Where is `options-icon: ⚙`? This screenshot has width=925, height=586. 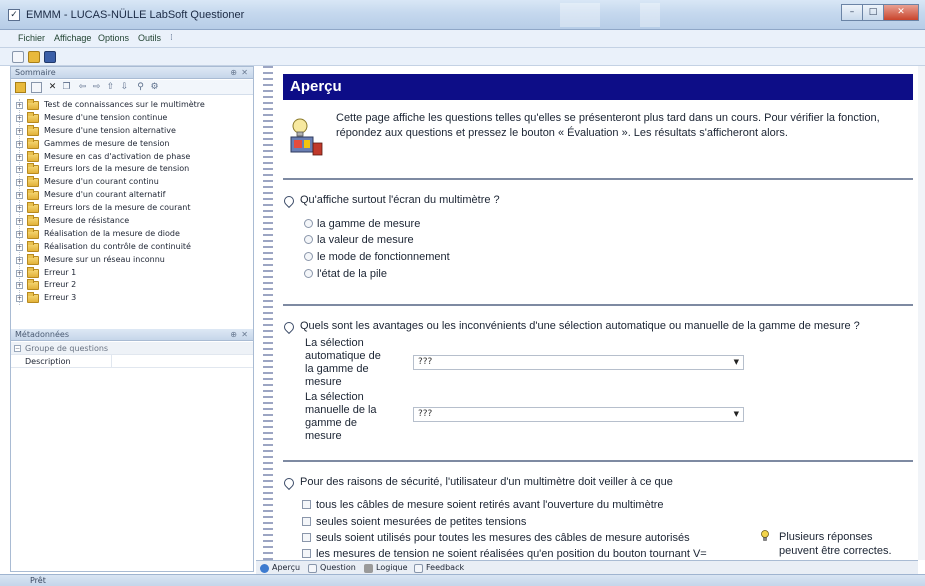 options-icon: ⚙ is located at coordinates (154, 87).